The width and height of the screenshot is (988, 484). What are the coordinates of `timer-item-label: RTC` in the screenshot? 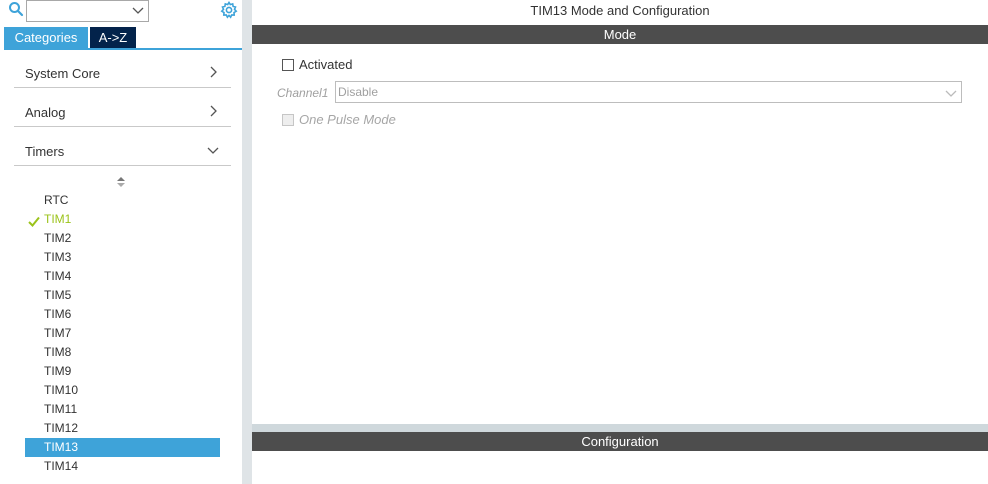 It's located at (56, 200).